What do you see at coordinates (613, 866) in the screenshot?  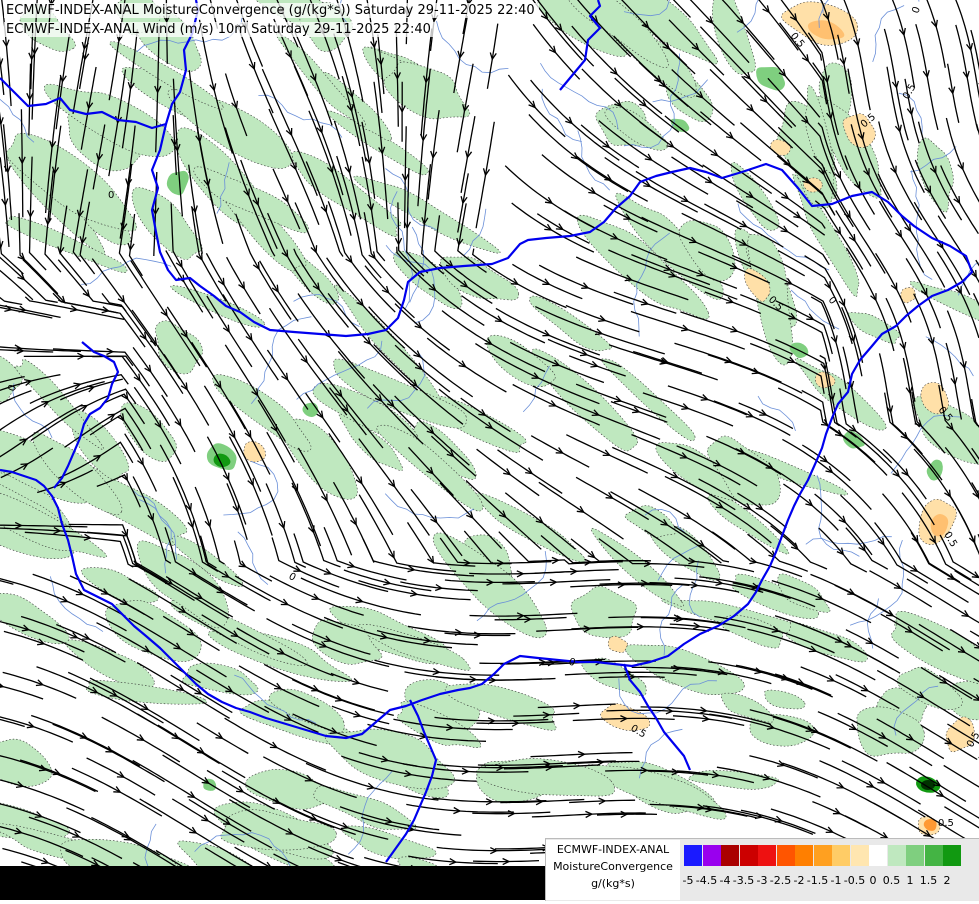 I see `legend-field-name: MoistureConvergence` at bounding box center [613, 866].